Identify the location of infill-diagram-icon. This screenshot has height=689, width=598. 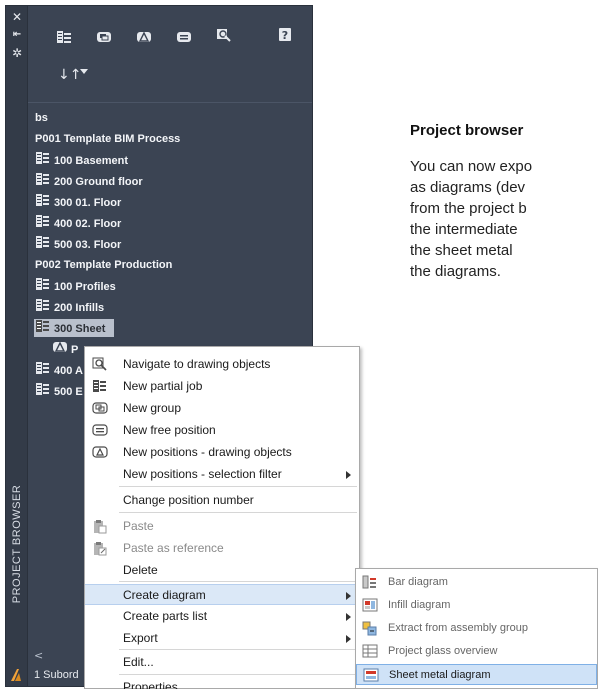
(370, 605).